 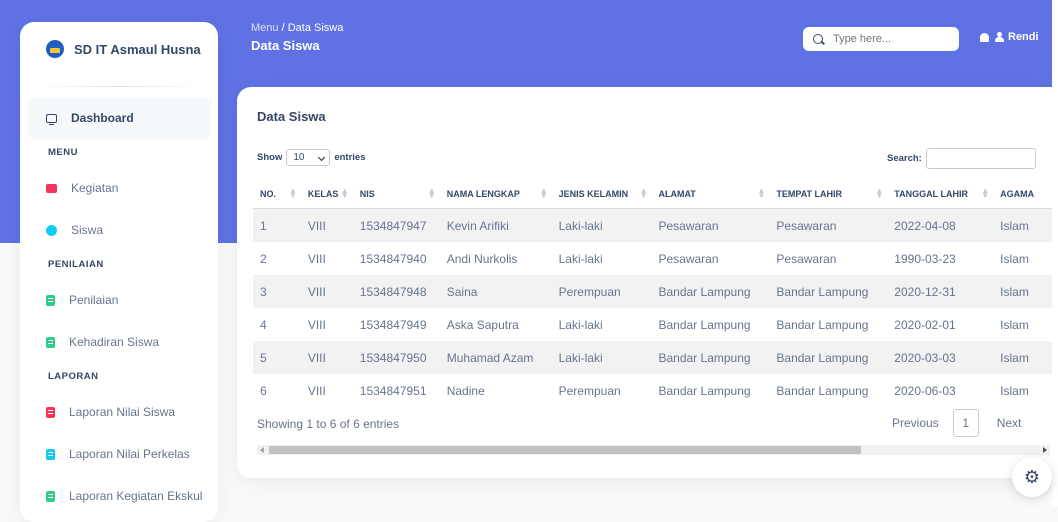 What do you see at coordinates (137, 49) in the screenshot?
I see `brand-name: SD IT Asmaul Husna` at bounding box center [137, 49].